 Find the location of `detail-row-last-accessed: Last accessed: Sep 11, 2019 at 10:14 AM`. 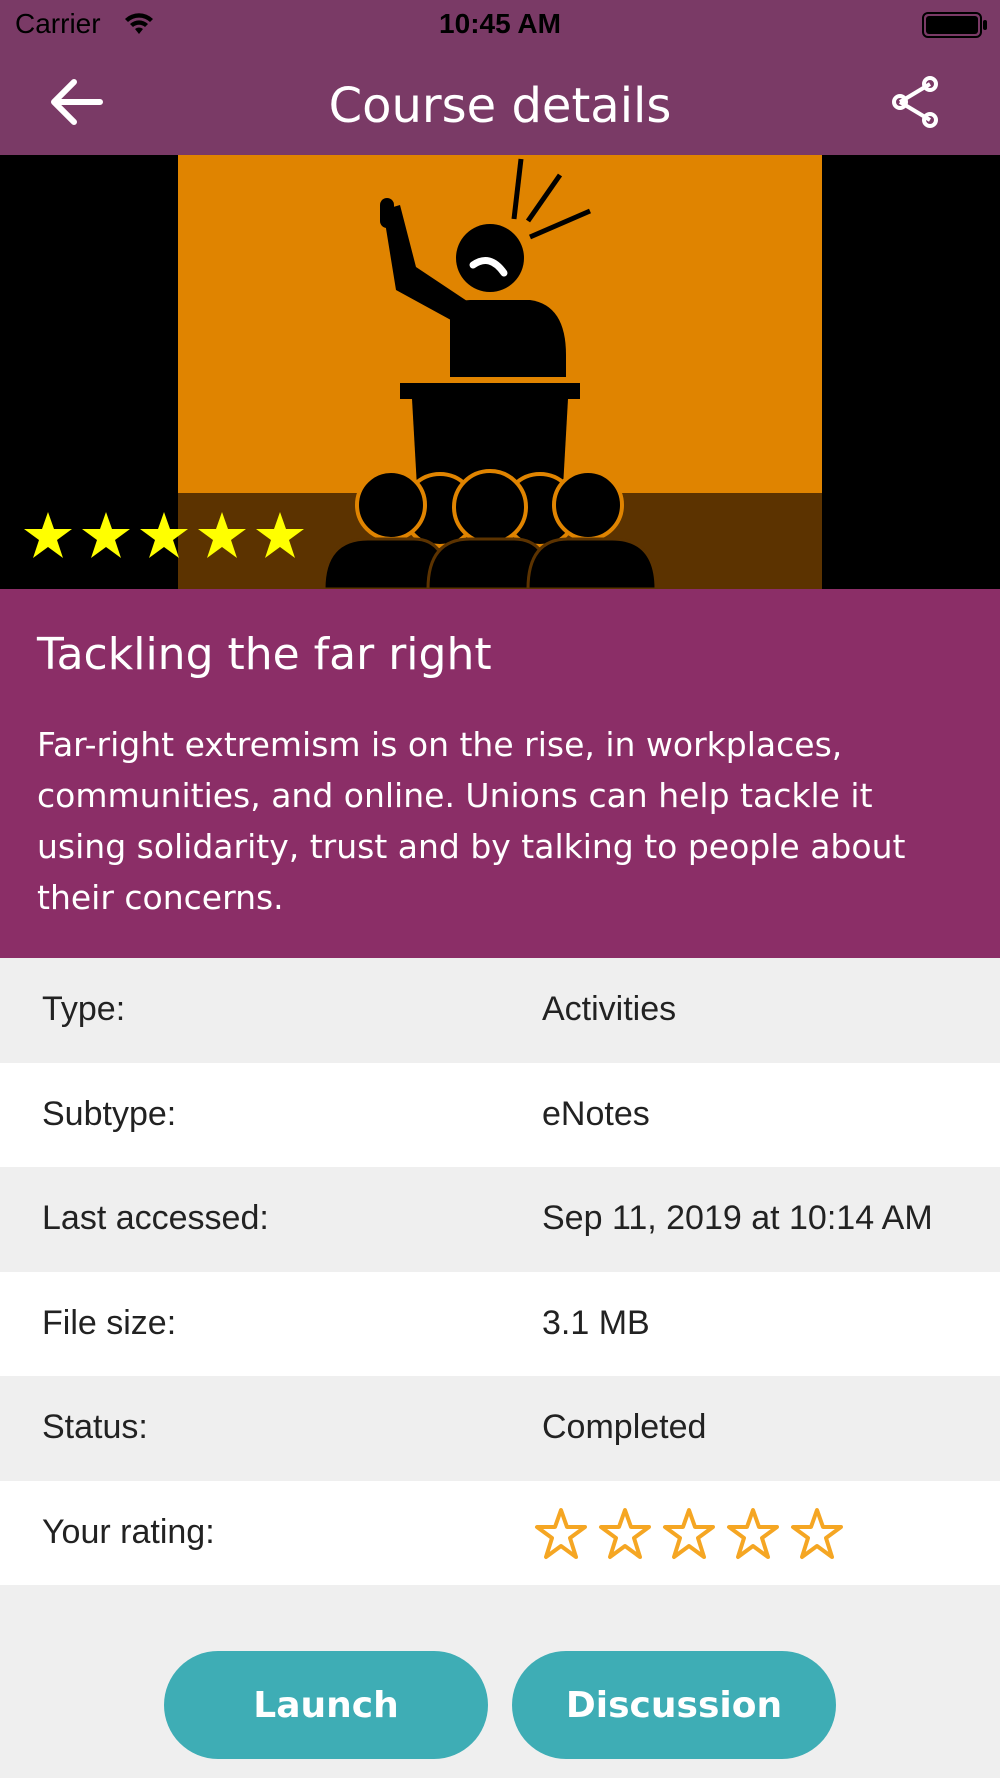

detail-row-last-accessed: Last accessed: Sep 11, 2019 at 10:14 AM is located at coordinates (500, 1219).